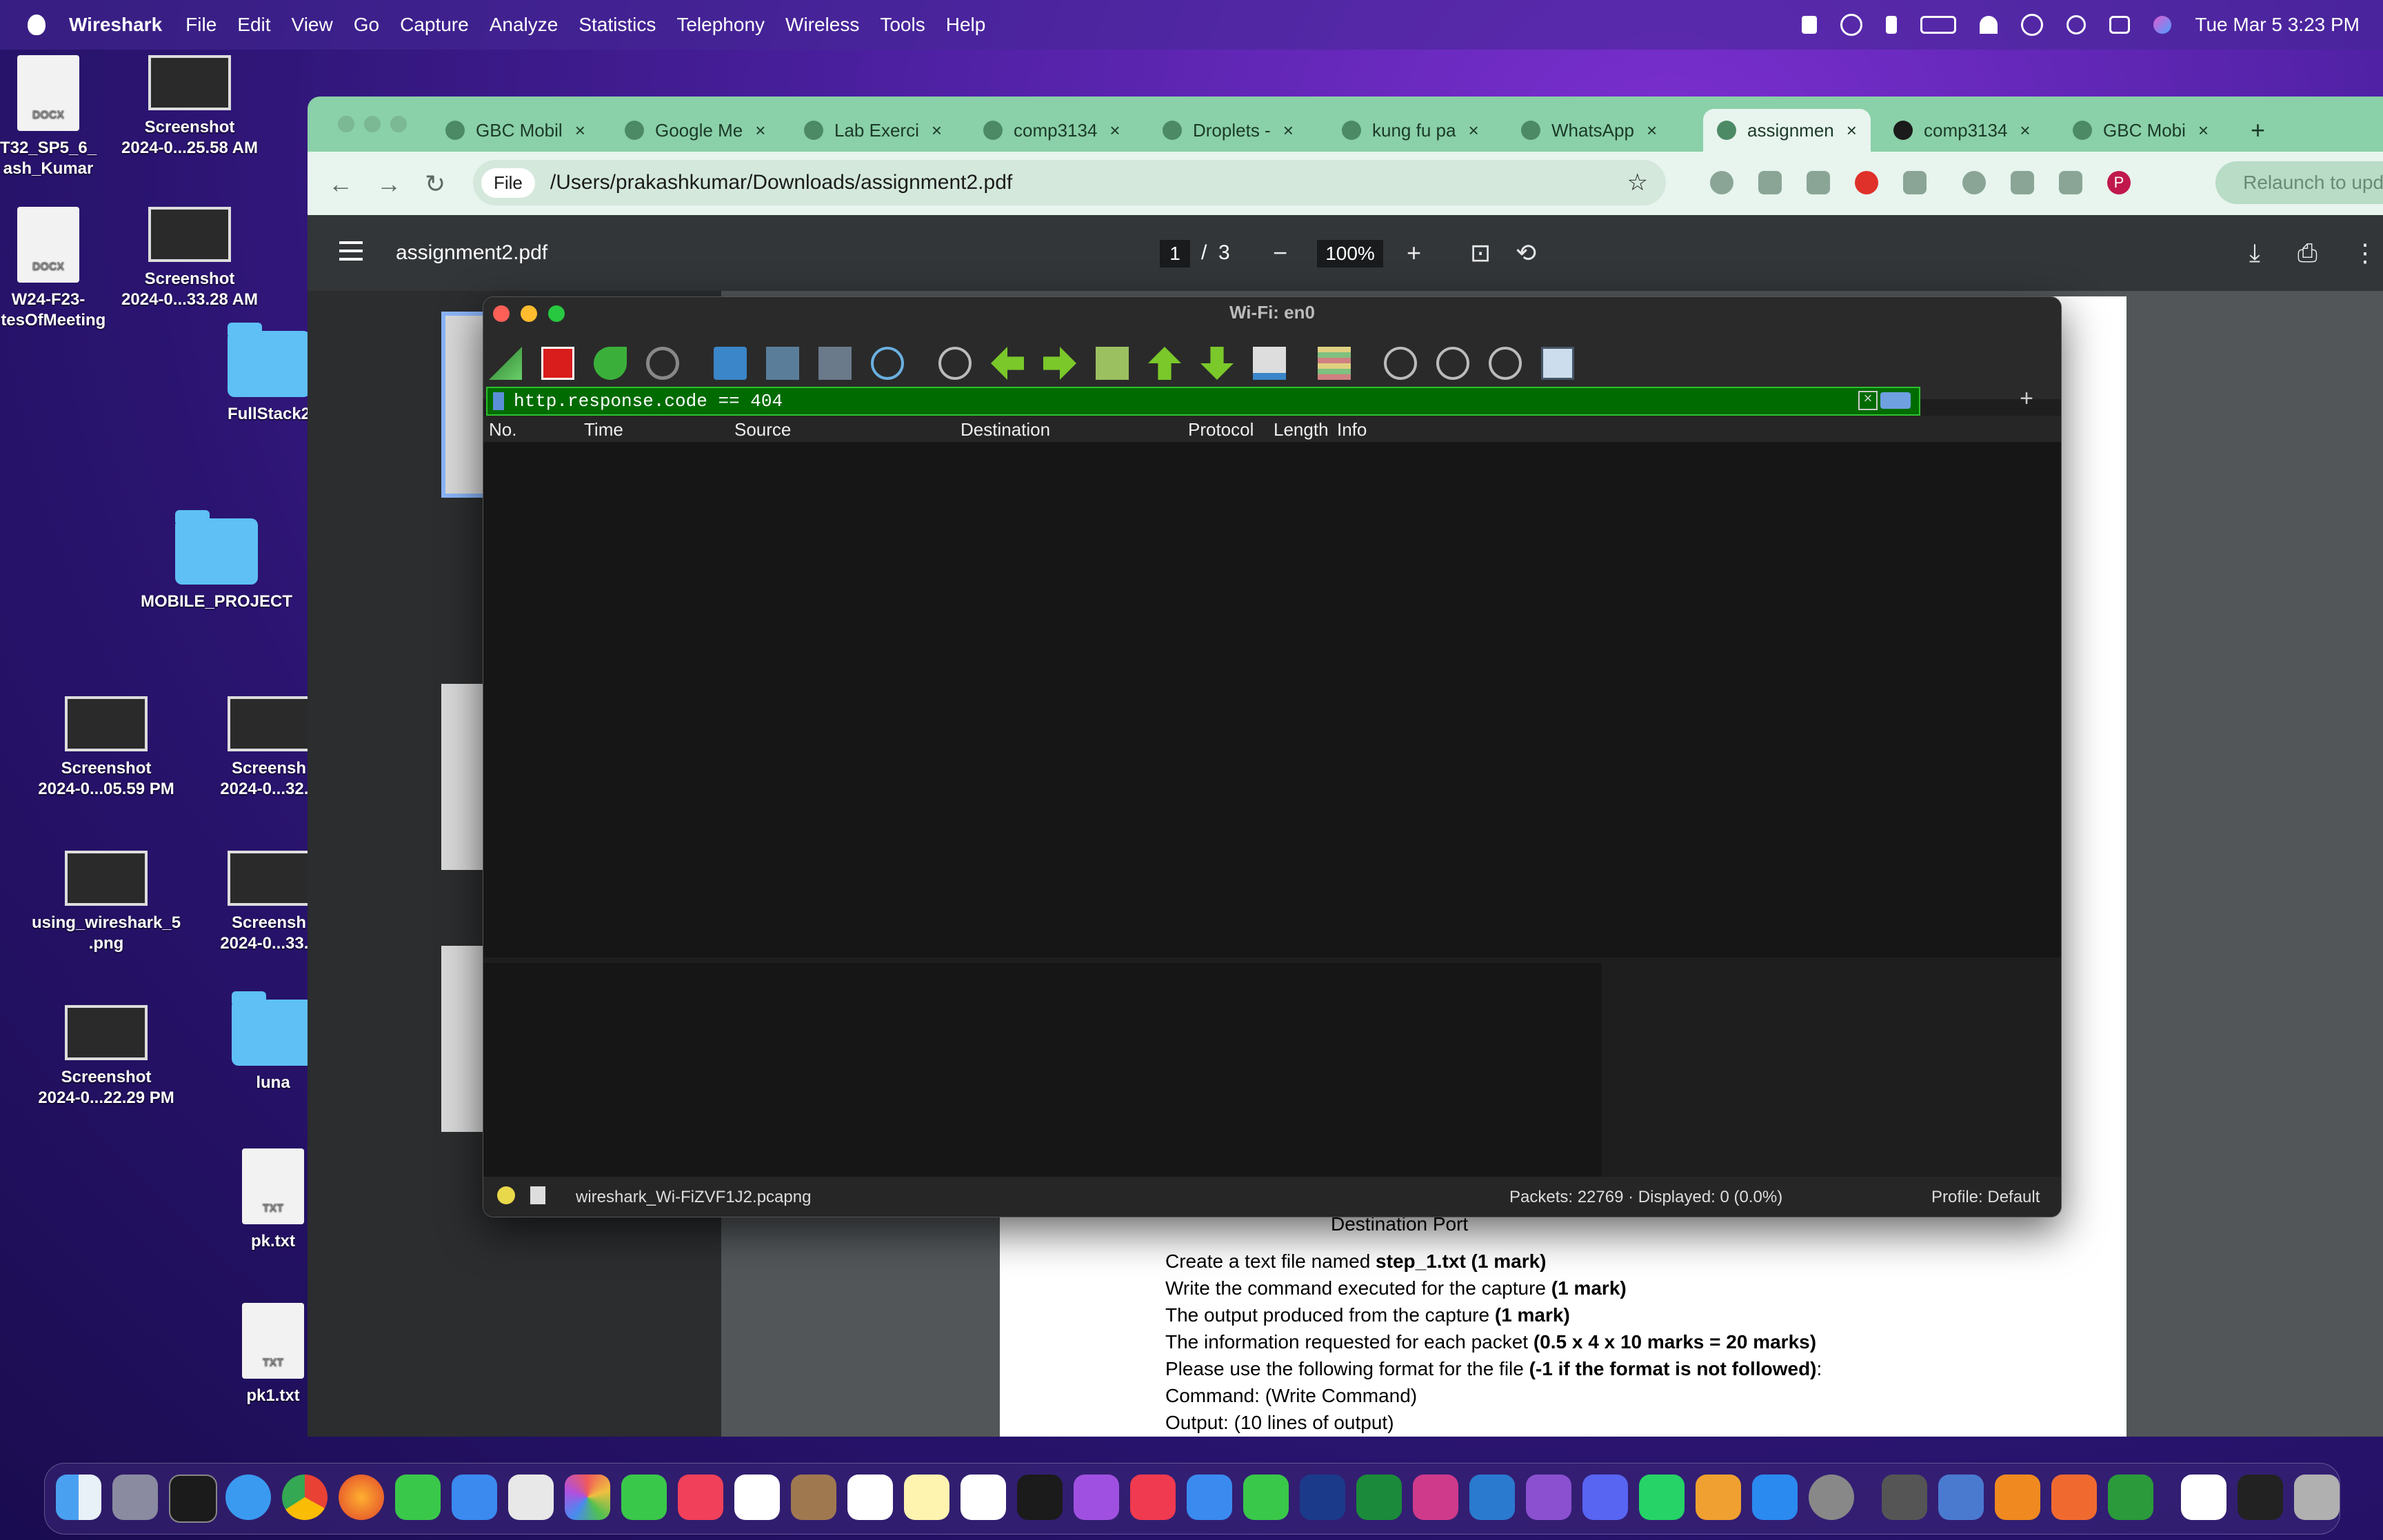 The image size is (2383, 1540). I want to click on menubar-clock: Tue Mar 5 3:23 PM, so click(2277, 25).